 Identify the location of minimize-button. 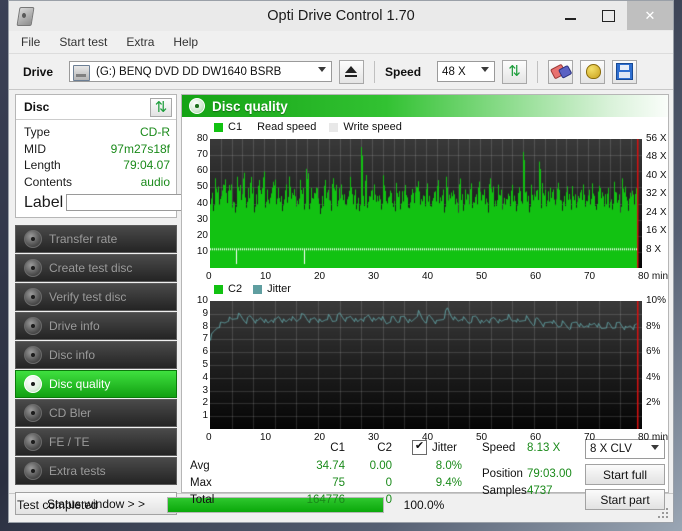
(570, 15).